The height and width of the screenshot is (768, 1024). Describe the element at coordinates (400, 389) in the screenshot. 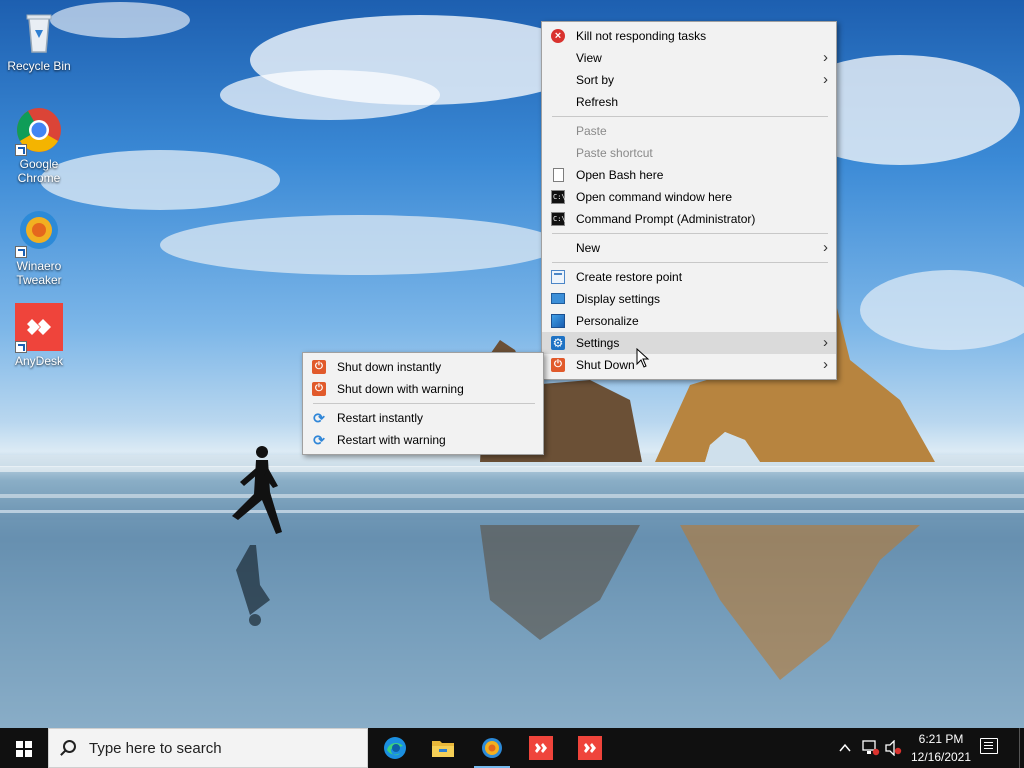

I see `menu-item-label: Shut down with warning` at that location.